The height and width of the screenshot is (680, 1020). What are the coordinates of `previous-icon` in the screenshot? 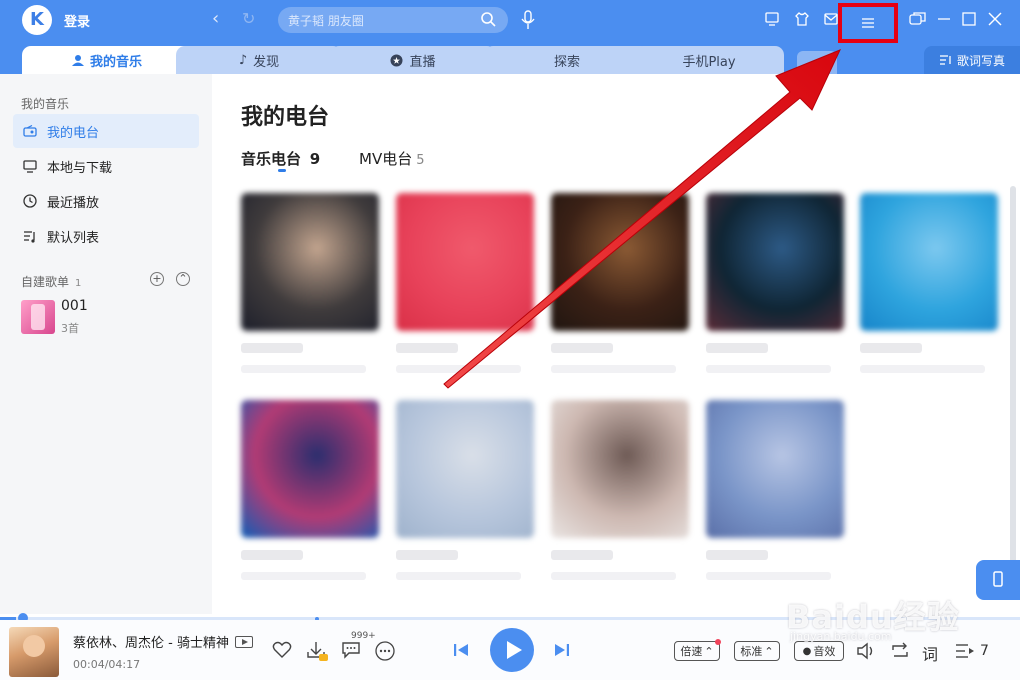 It's located at (461, 650).